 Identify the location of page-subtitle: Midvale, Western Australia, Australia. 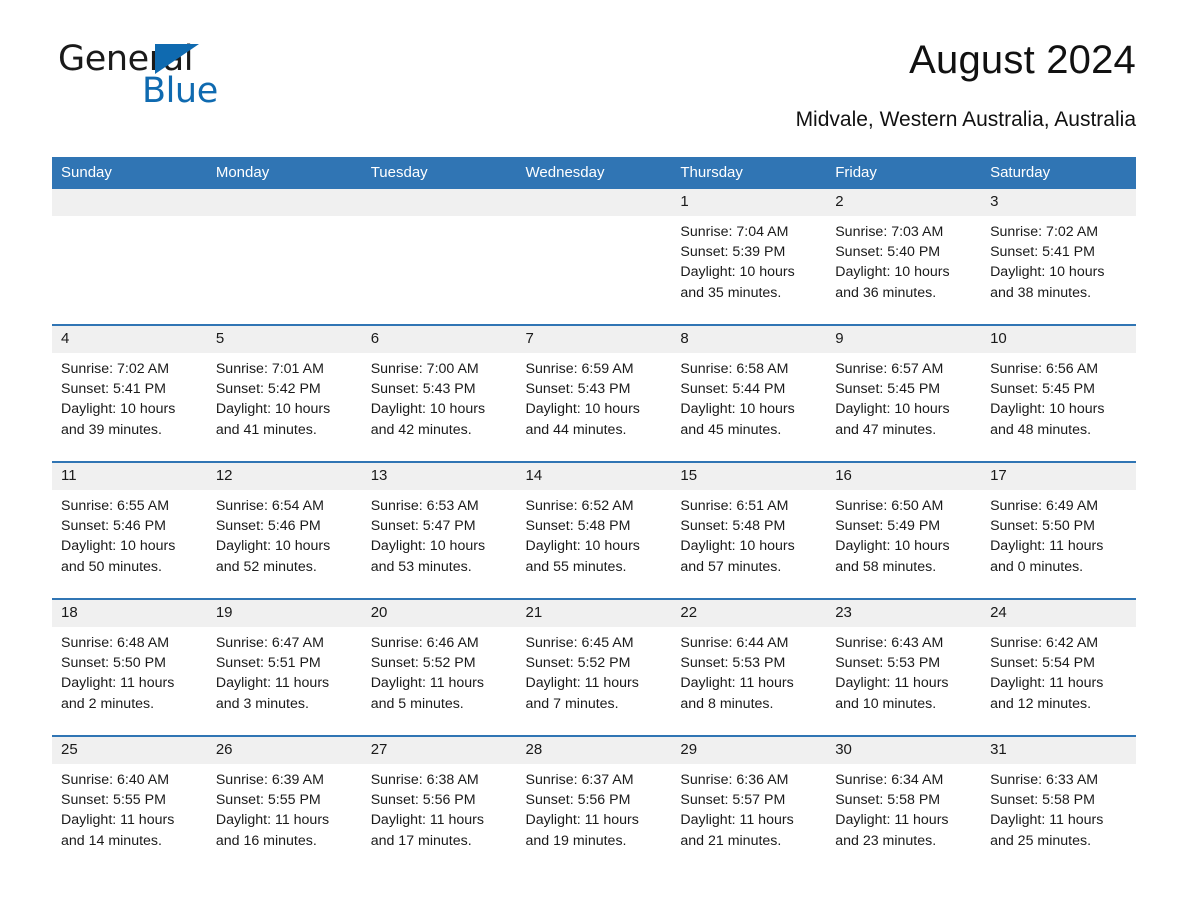
(965, 119).